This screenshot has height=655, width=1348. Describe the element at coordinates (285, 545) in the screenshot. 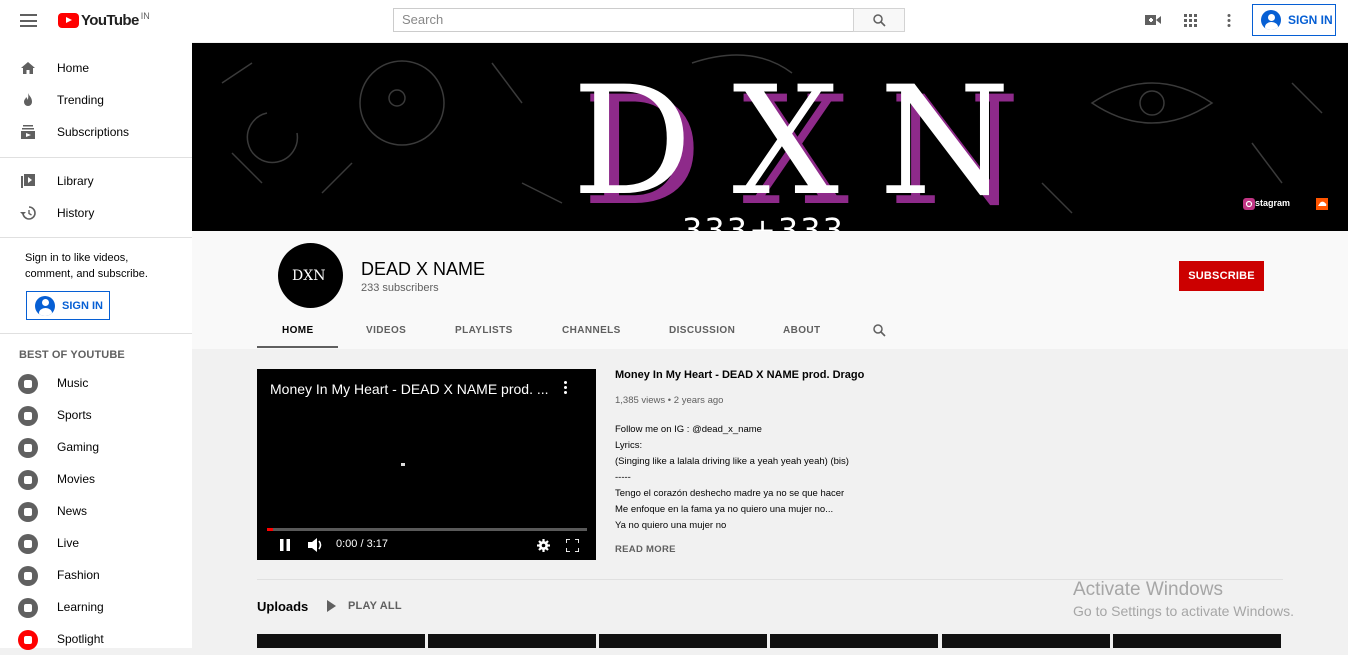

I see `pause-icon` at that location.